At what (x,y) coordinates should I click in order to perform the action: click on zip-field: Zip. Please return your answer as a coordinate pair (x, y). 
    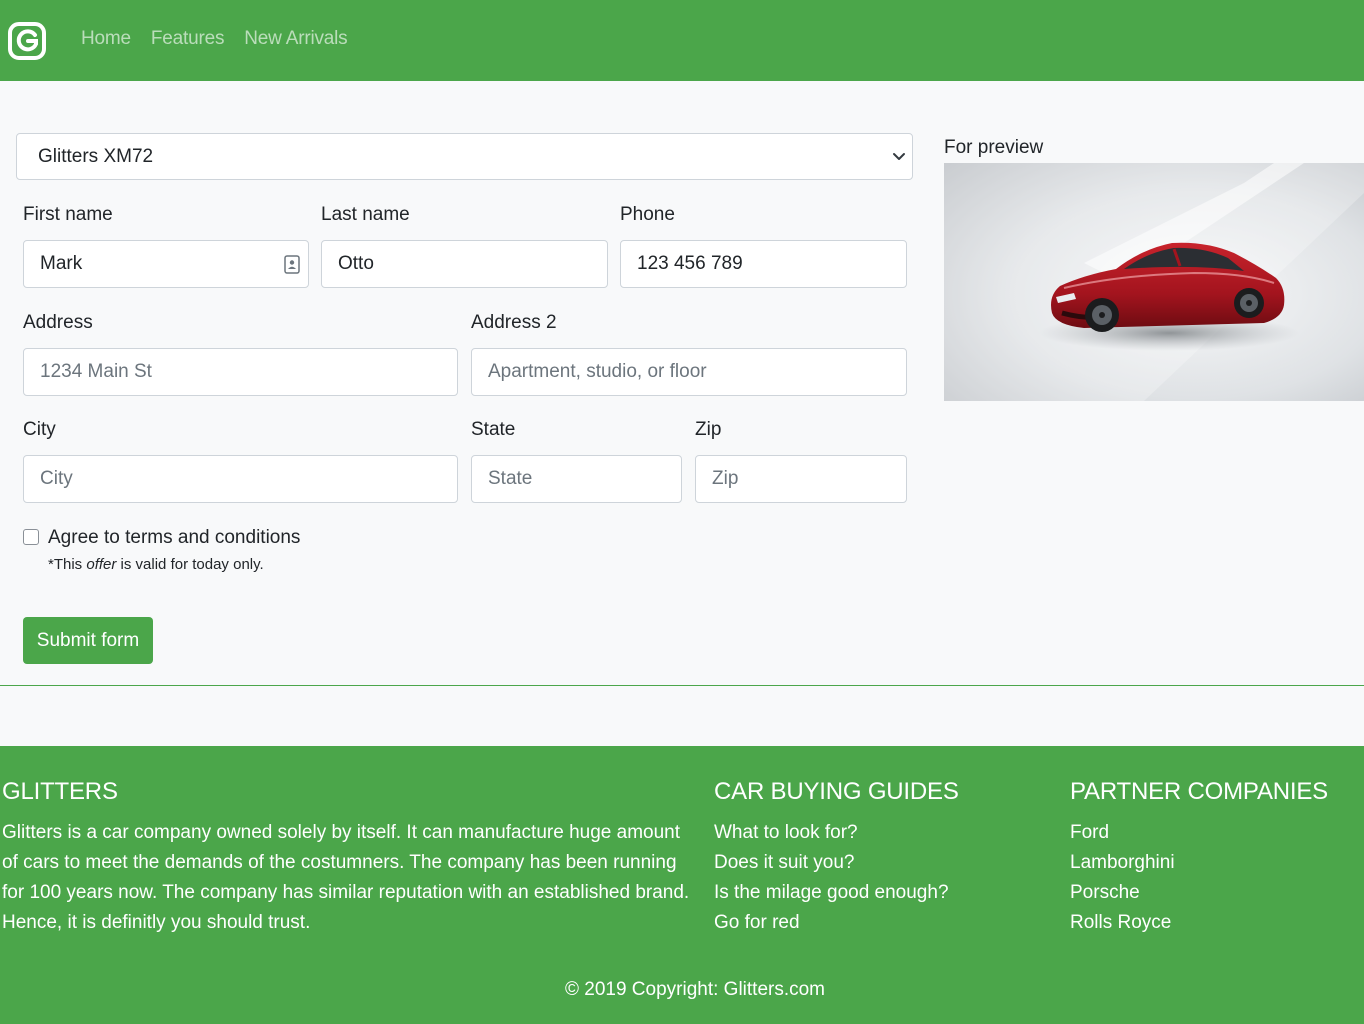
    Looking at the image, I should click on (801, 479).